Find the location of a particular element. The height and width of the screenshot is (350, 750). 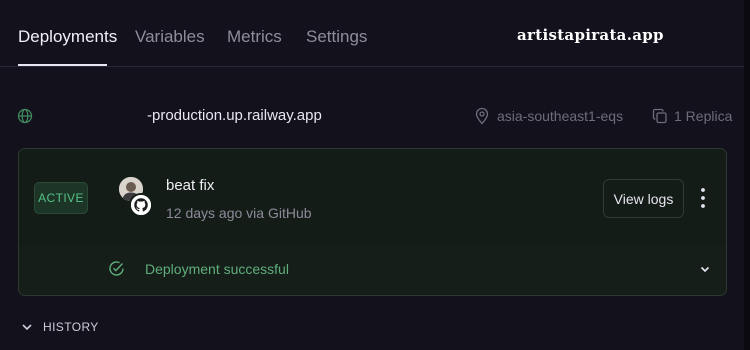

tab-variables: Variables is located at coordinates (170, 37).